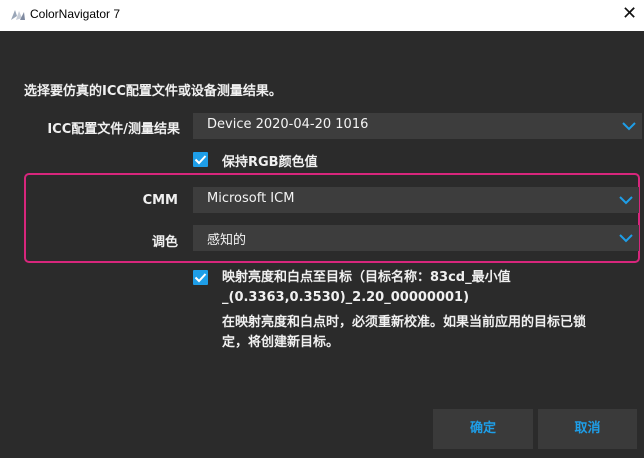 The width and height of the screenshot is (644, 458). What do you see at coordinates (416, 200) in the screenshot?
I see `cmm-dropdown: Microsoft ICM` at bounding box center [416, 200].